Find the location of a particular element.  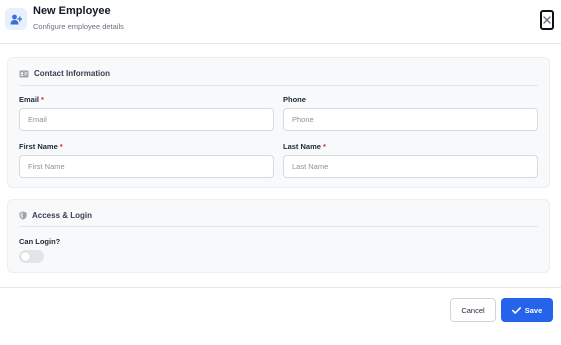

first-name-input is located at coordinates (146, 166).